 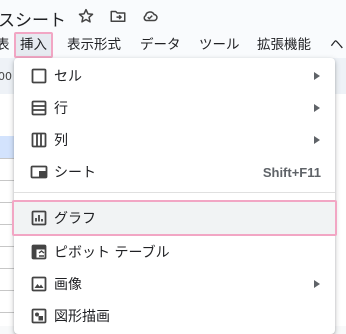 What do you see at coordinates (174, 140) in the screenshot?
I see `menu-item-column: 列` at bounding box center [174, 140].